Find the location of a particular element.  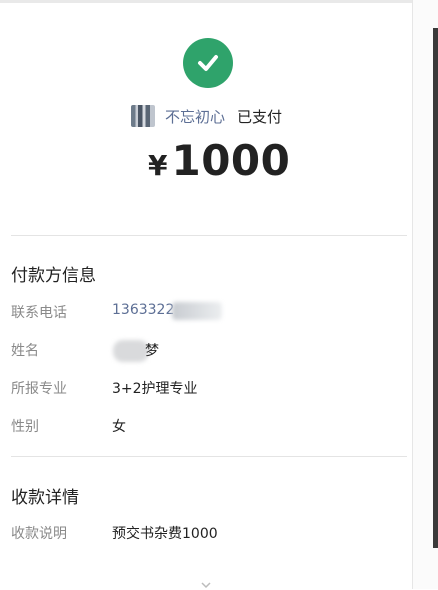

payment-note-value: 预交书杂费1000 is located at coordinates (165, 534).